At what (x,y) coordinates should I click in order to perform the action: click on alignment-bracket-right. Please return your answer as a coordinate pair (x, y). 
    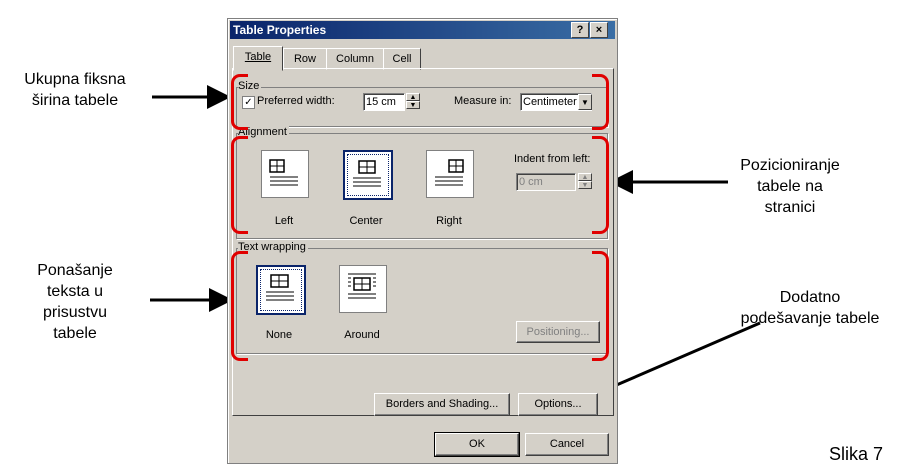
    Looking at the image, I should click on (600, 185).